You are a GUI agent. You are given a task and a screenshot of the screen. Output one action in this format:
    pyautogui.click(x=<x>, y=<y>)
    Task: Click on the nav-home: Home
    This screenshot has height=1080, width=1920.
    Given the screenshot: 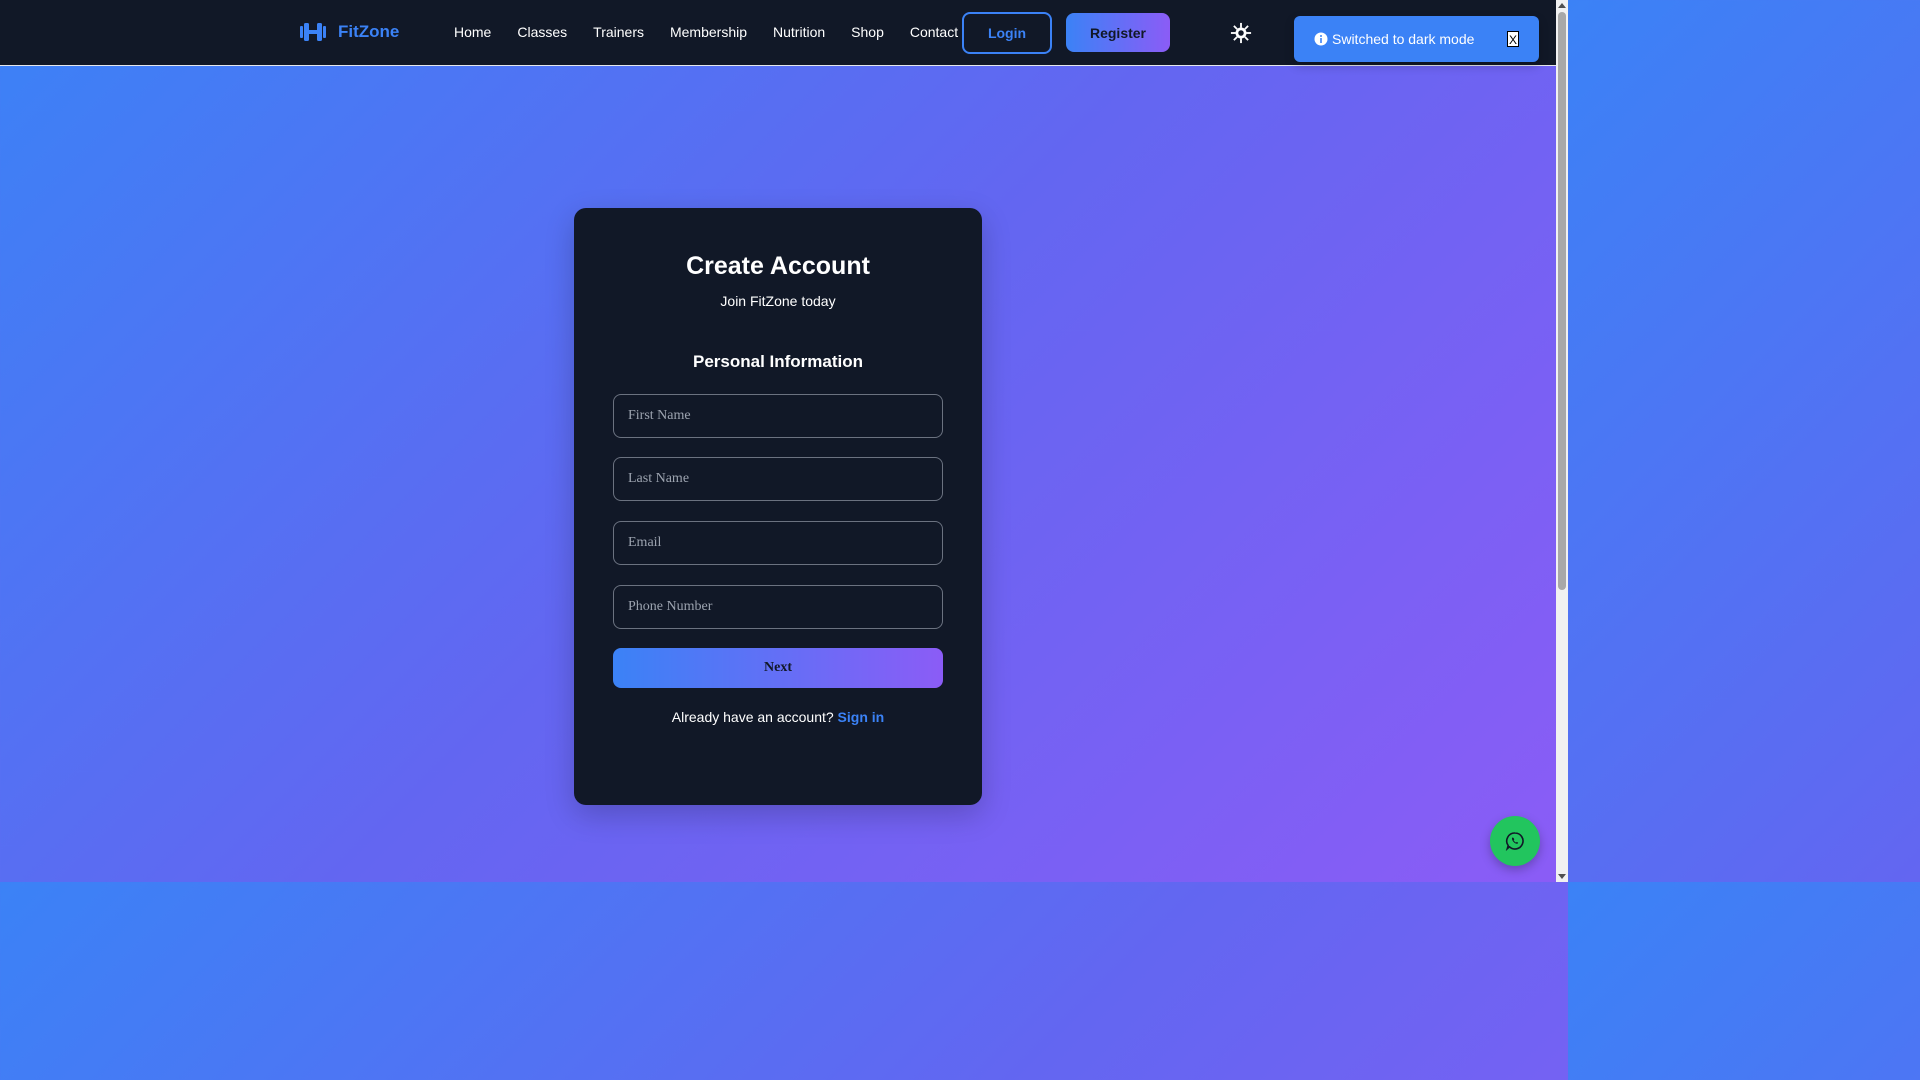 What is the action you would take?
    pyautogui.click(x=472, y=32)
    